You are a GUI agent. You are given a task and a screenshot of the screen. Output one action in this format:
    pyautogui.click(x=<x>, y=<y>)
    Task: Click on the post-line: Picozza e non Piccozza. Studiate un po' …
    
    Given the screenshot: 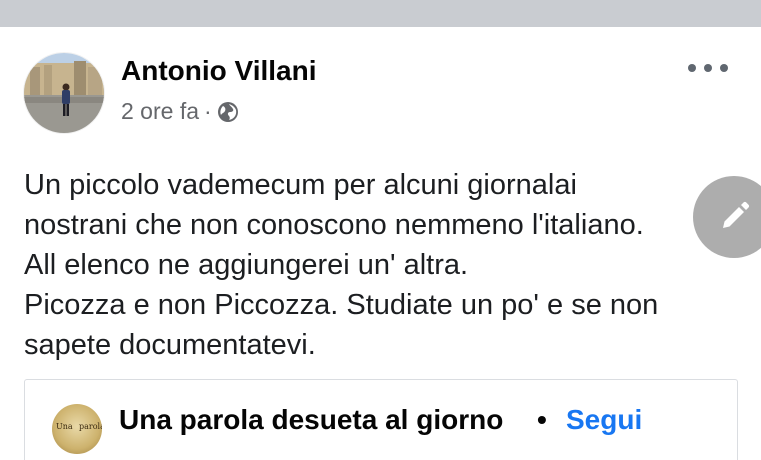 What is the action you would take?
    pyautogui.click(x=341, y=305)
    